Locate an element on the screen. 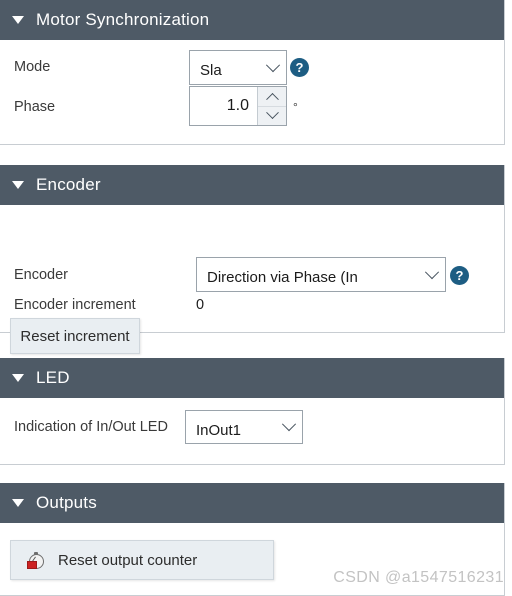  phase-increment-button is located at coordinates (272, 97).